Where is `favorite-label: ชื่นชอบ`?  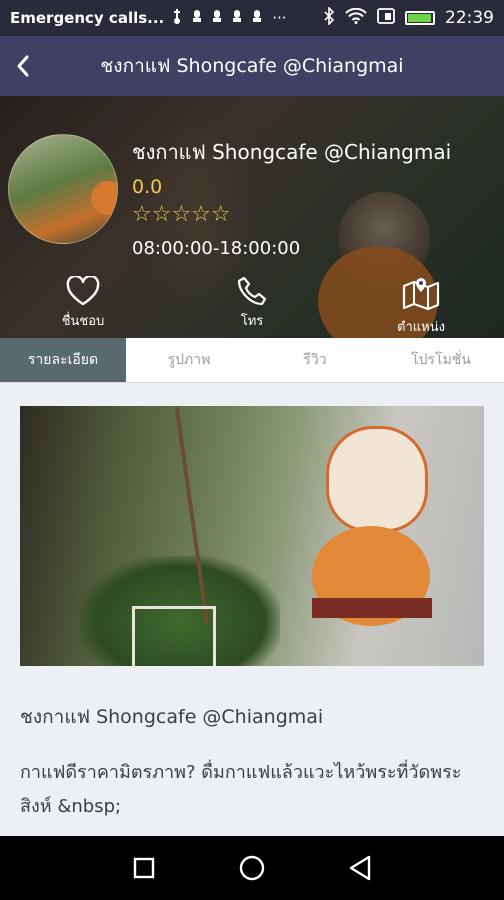
favorite-label: ชื่นชอบ is located at coordinates (83, 321).